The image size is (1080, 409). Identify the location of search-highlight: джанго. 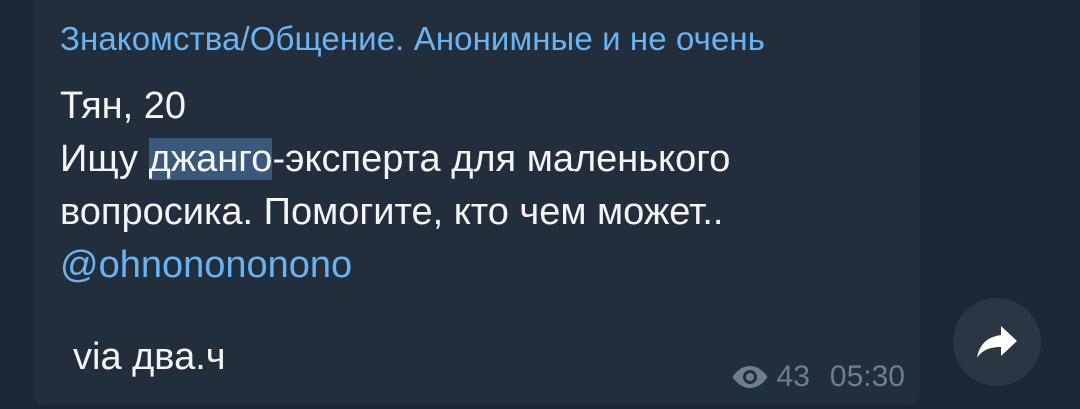
(210, 159).